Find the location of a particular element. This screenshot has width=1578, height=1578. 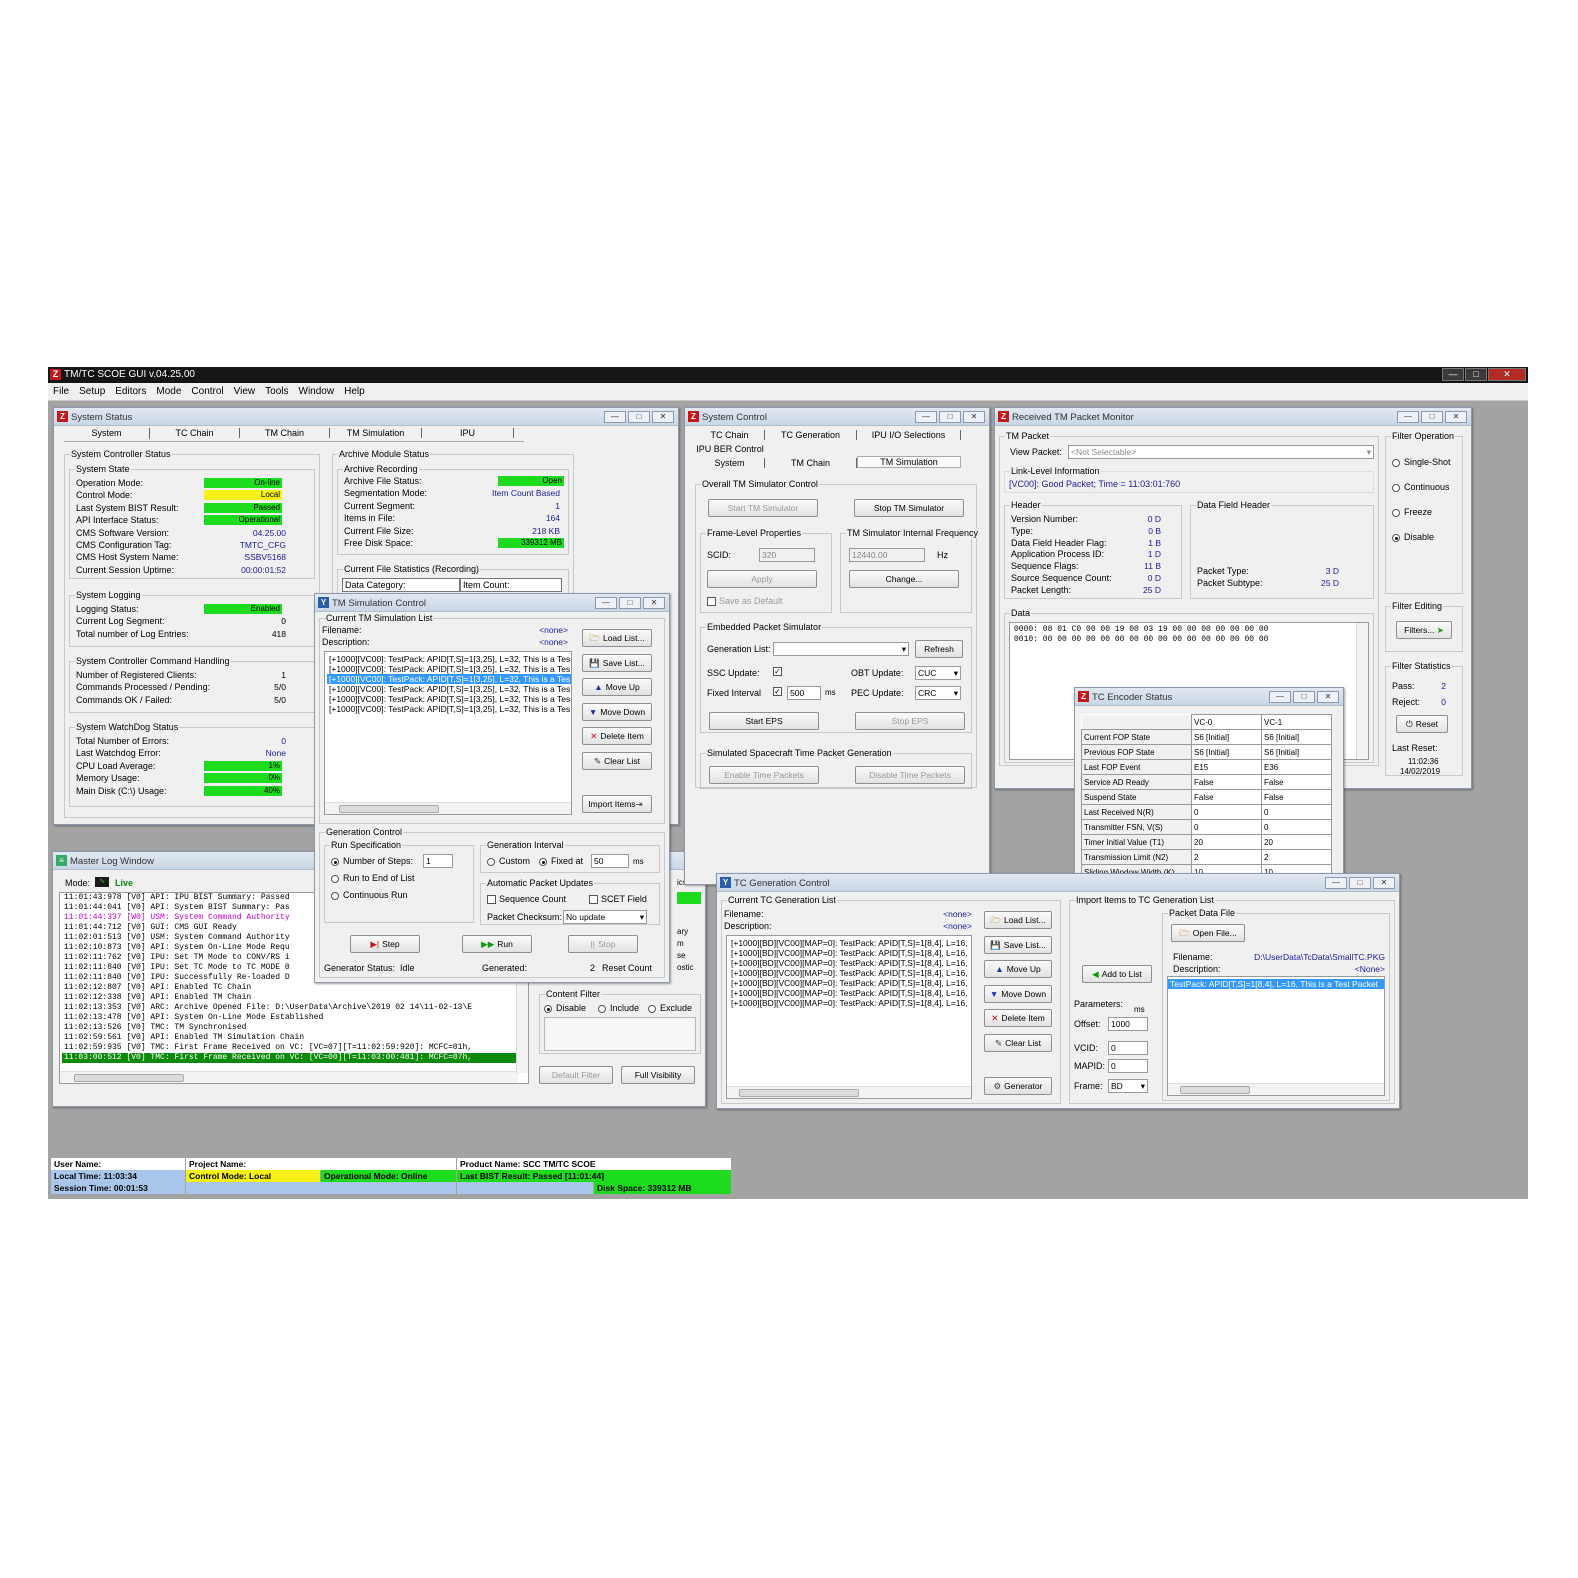

reset-stats-button: ⏻ Reset is located at coordinates (1422, 724).